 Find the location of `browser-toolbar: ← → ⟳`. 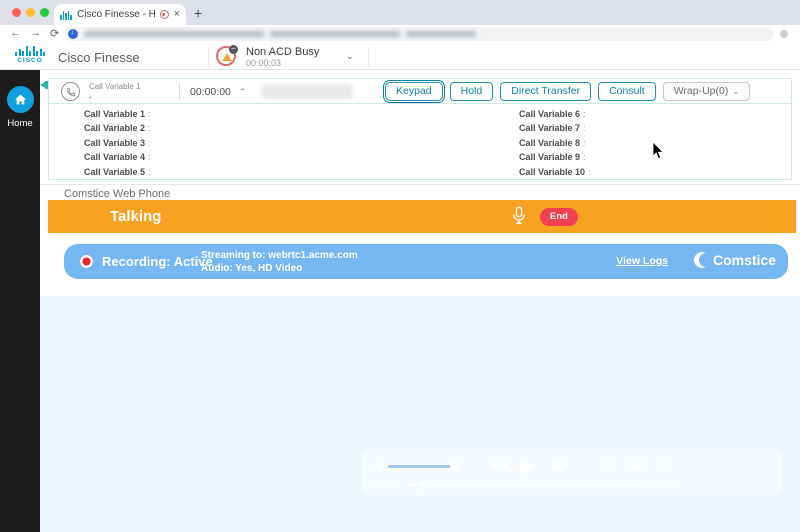

browser-toolbar: ← → ⟳ is located at coordinates (400, 34).